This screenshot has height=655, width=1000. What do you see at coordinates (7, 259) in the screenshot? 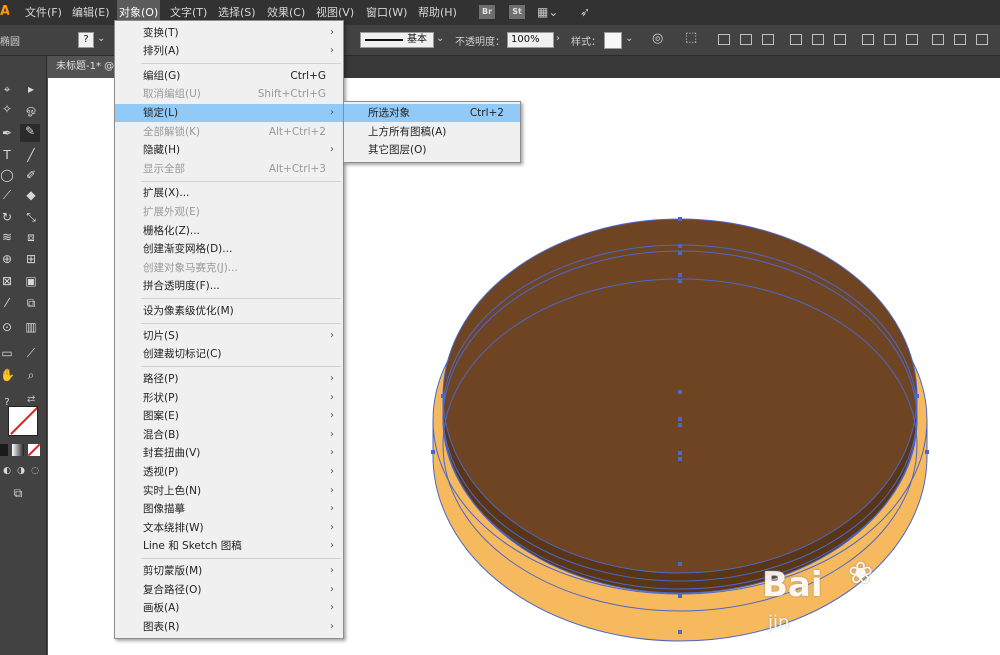
I see `shape-builder-tool-icon: ⊕` at bounding box center [7, 259].